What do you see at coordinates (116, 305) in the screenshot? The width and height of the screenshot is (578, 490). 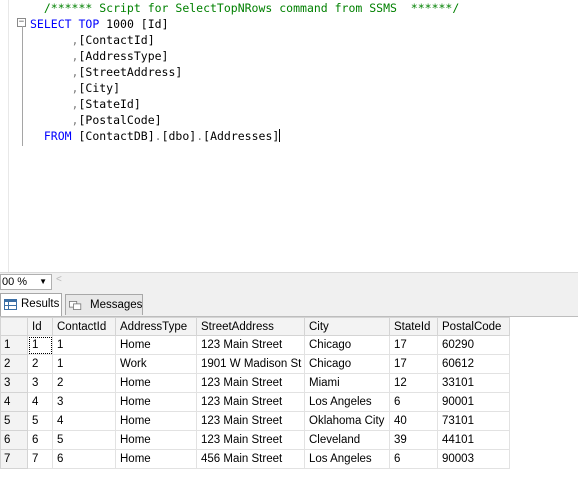 I see `tab-messages-label: Messages` at bounding box center [116, 305].